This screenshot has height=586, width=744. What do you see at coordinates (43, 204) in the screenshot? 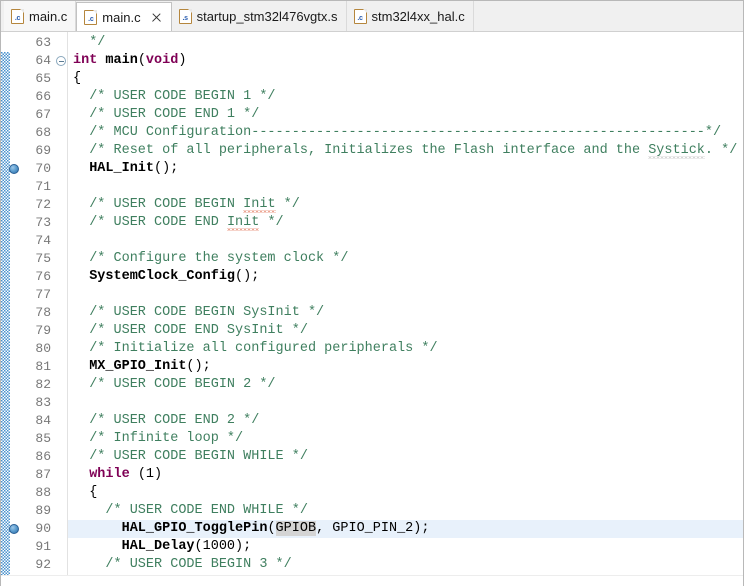
I see `line-number: 72` at bounding box center [43, 204].